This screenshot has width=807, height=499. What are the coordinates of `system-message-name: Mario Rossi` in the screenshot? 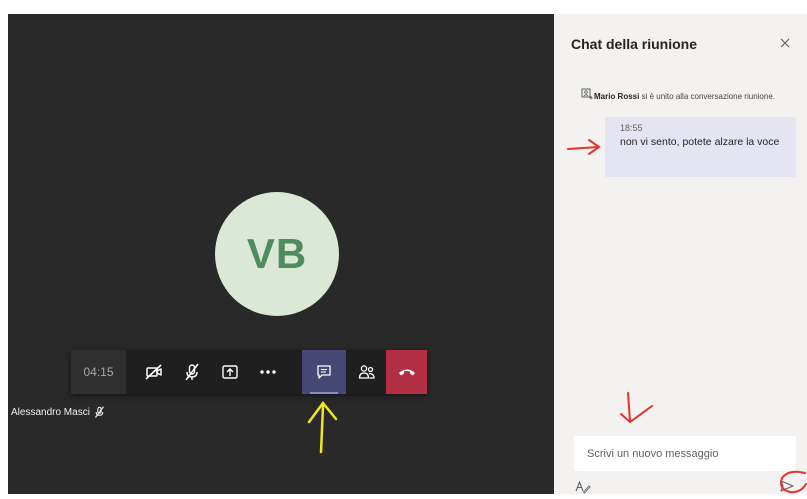 It's located at (617, 96).